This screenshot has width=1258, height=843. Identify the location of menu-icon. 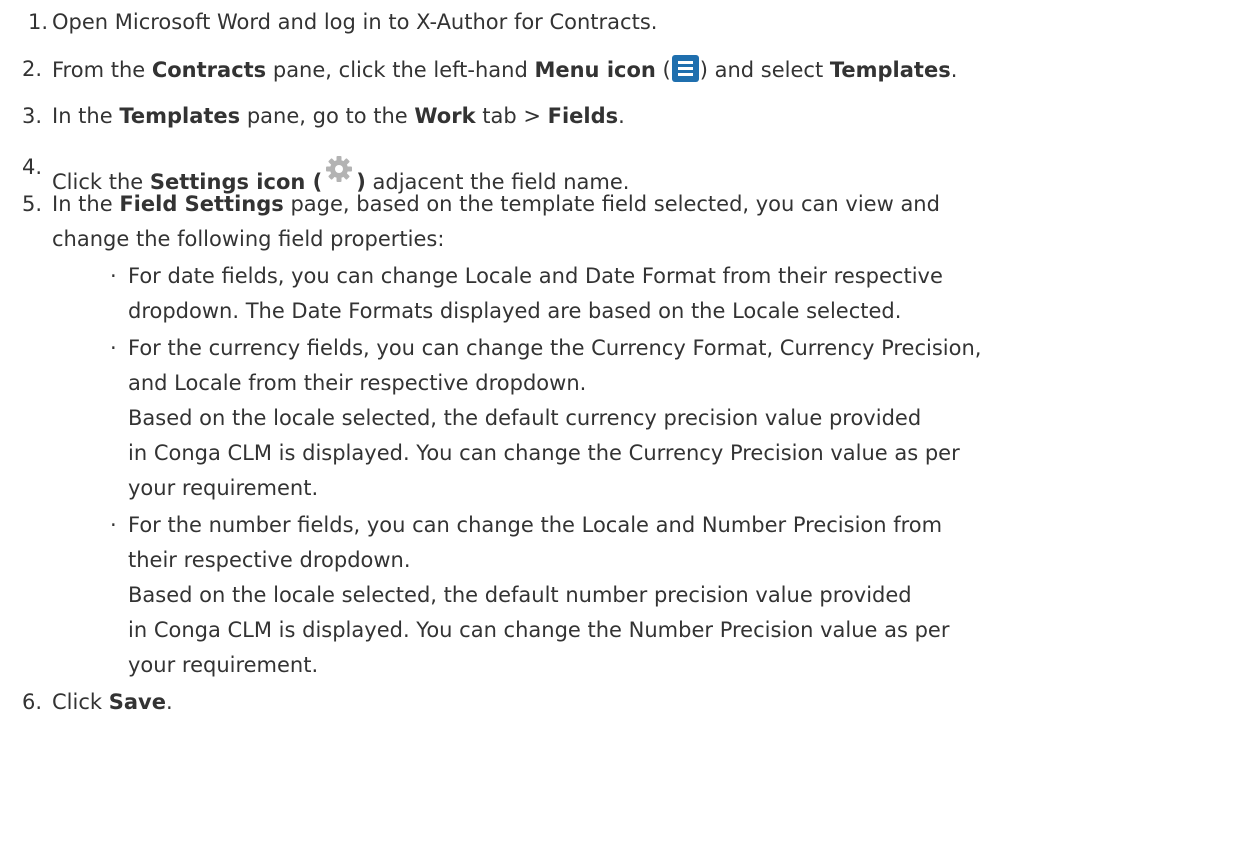
(685, 68).